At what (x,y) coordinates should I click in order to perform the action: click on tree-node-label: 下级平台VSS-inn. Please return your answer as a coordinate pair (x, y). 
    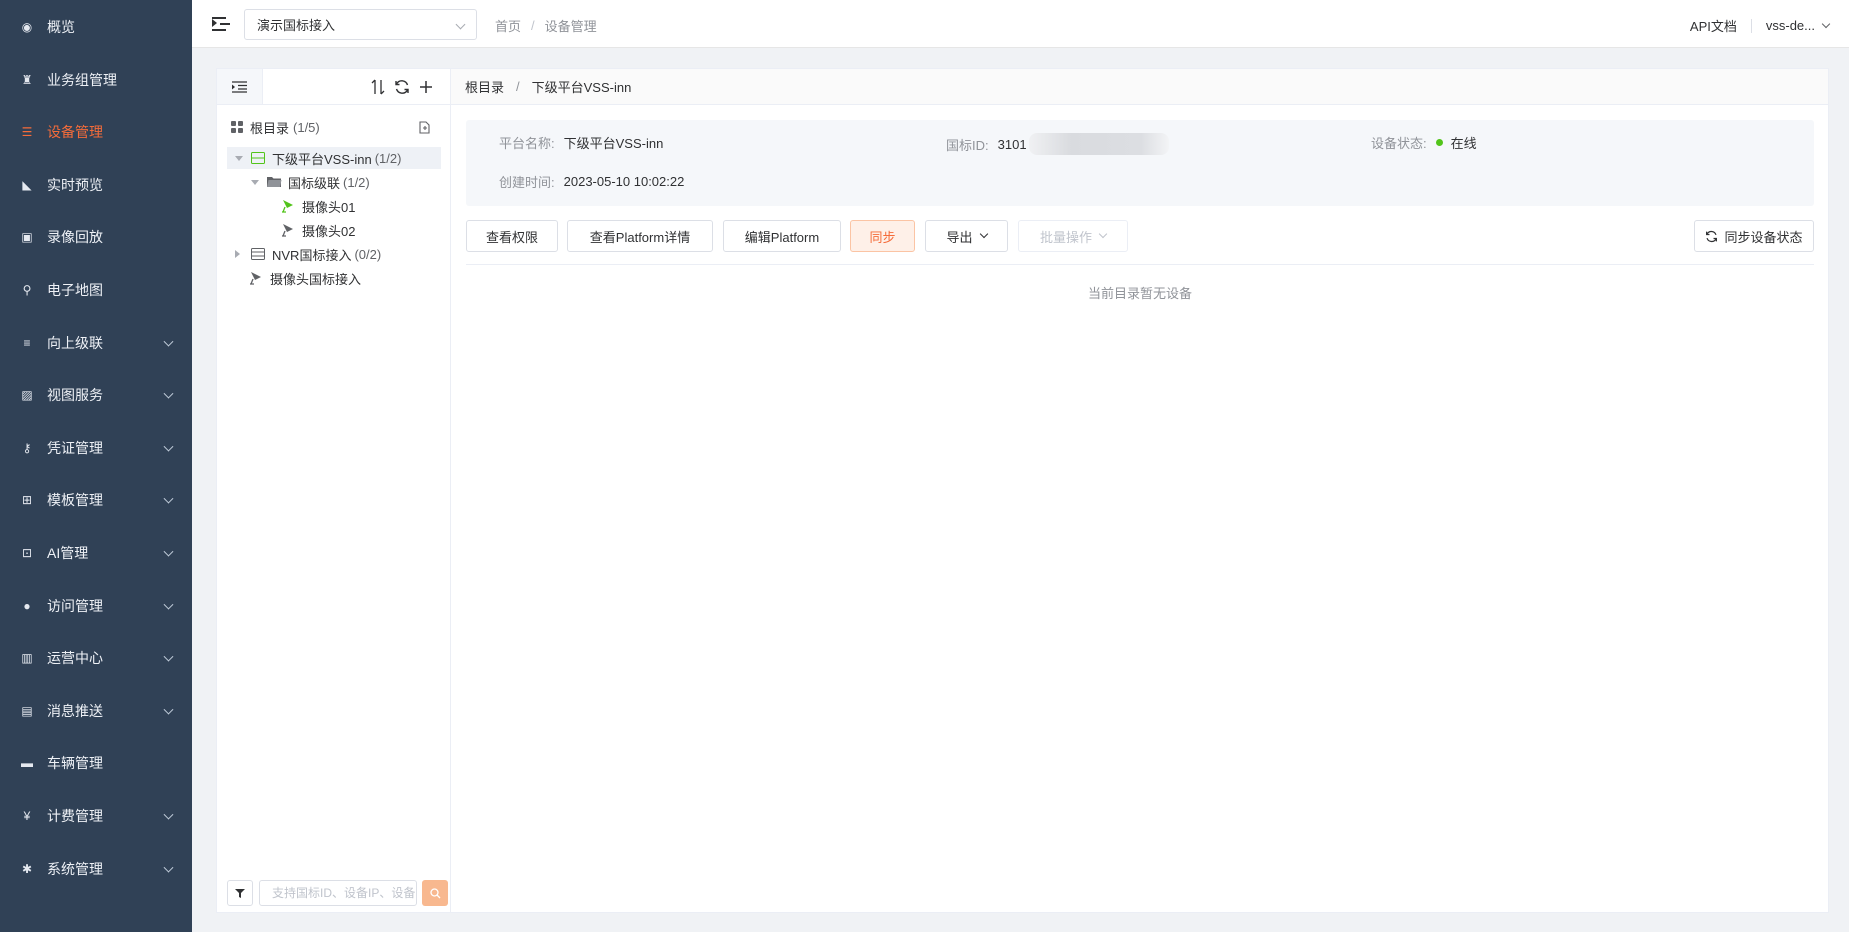
    Looking at the image, I should click on (322, 159).